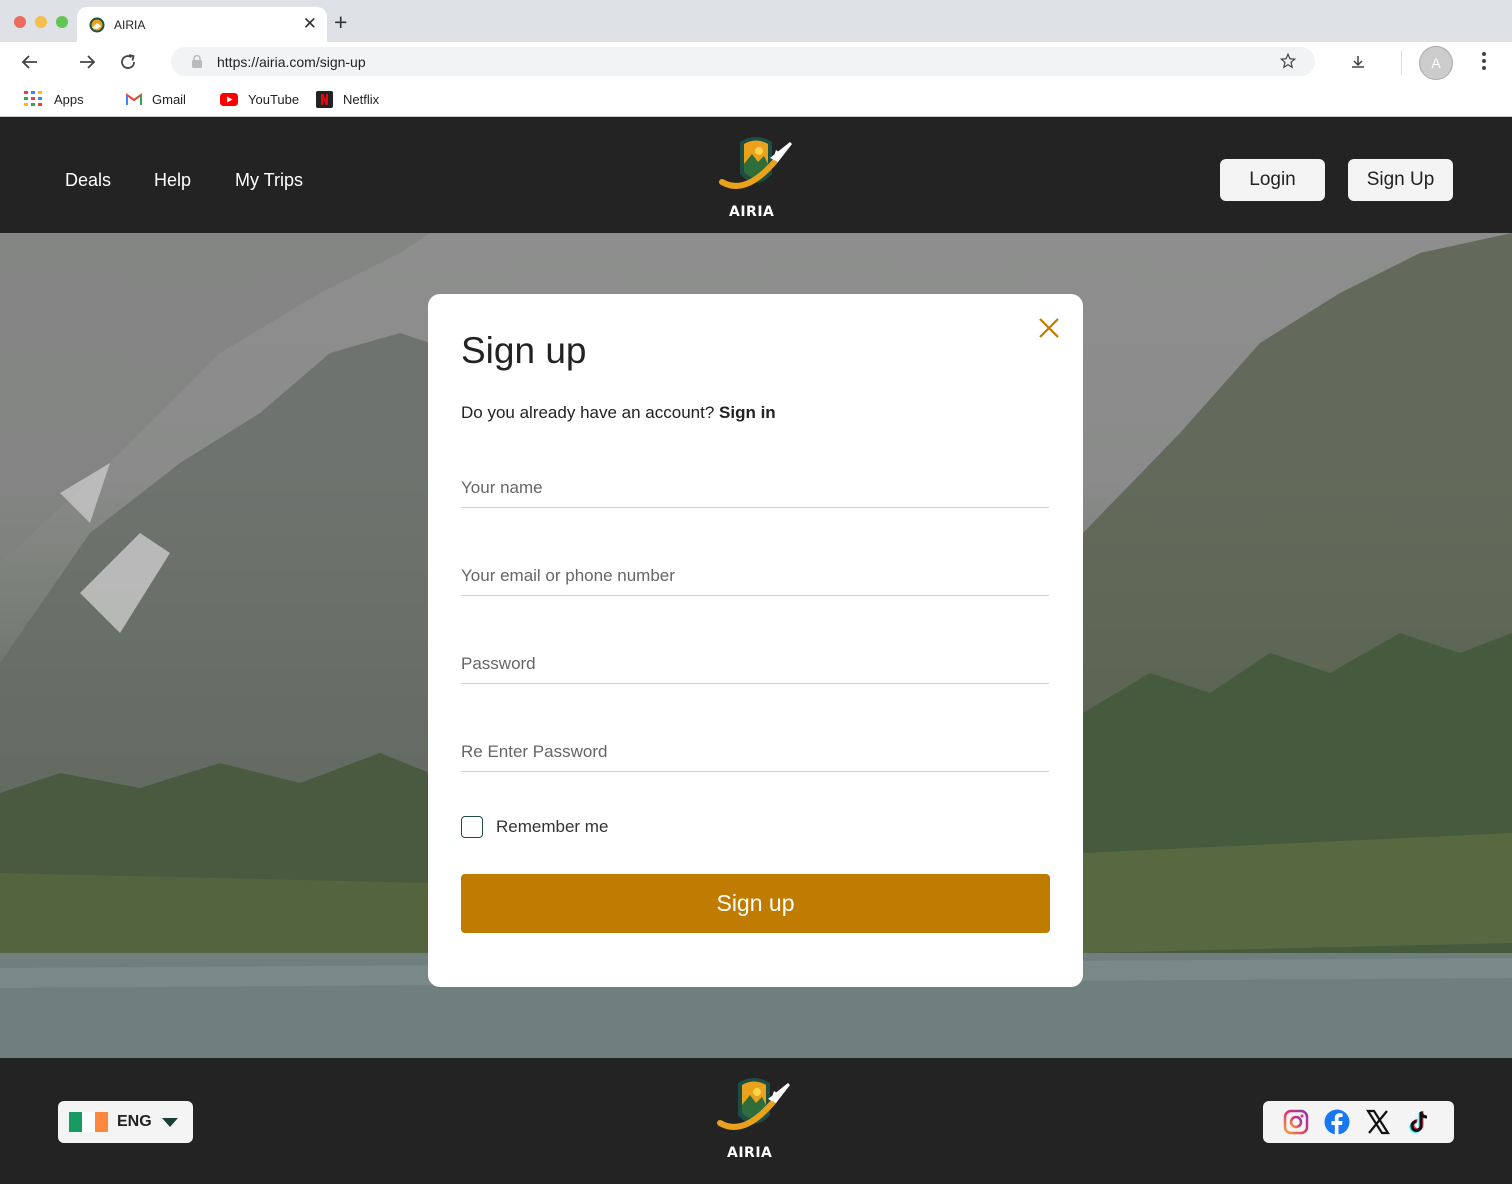  I want to click on site-header: Deals Help My Trips AIRIA Login Sign Up, so click(756, 175).